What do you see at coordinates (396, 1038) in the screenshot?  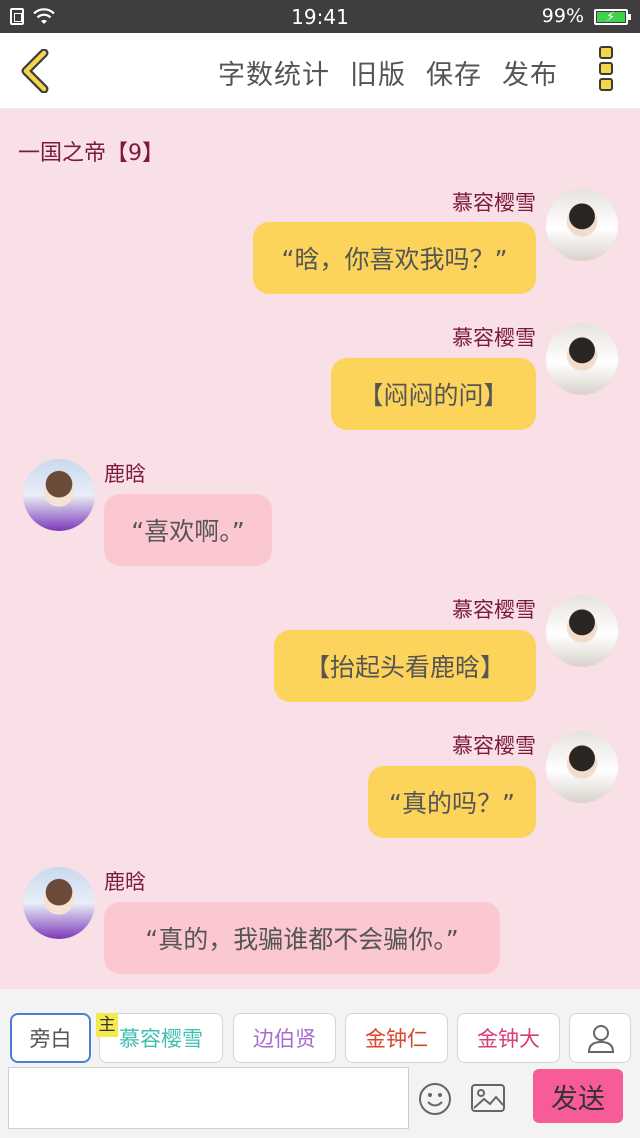 I see `role-chip-jin-zhongren: 金钟仁` at bounding box center [396, 1038].